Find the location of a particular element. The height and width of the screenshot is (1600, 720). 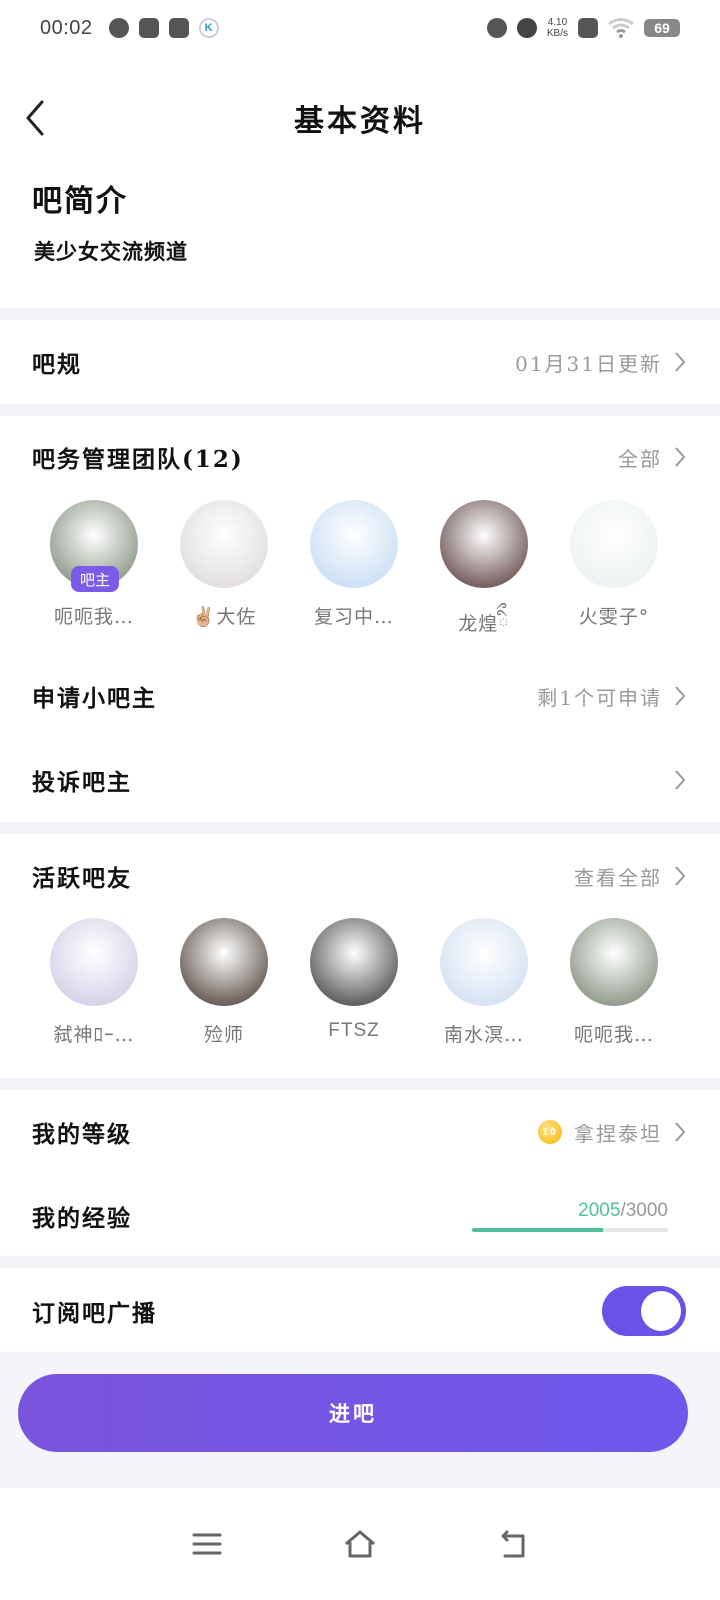

intro-text: 美少女交流频道 is located at coordinates (111, 251).